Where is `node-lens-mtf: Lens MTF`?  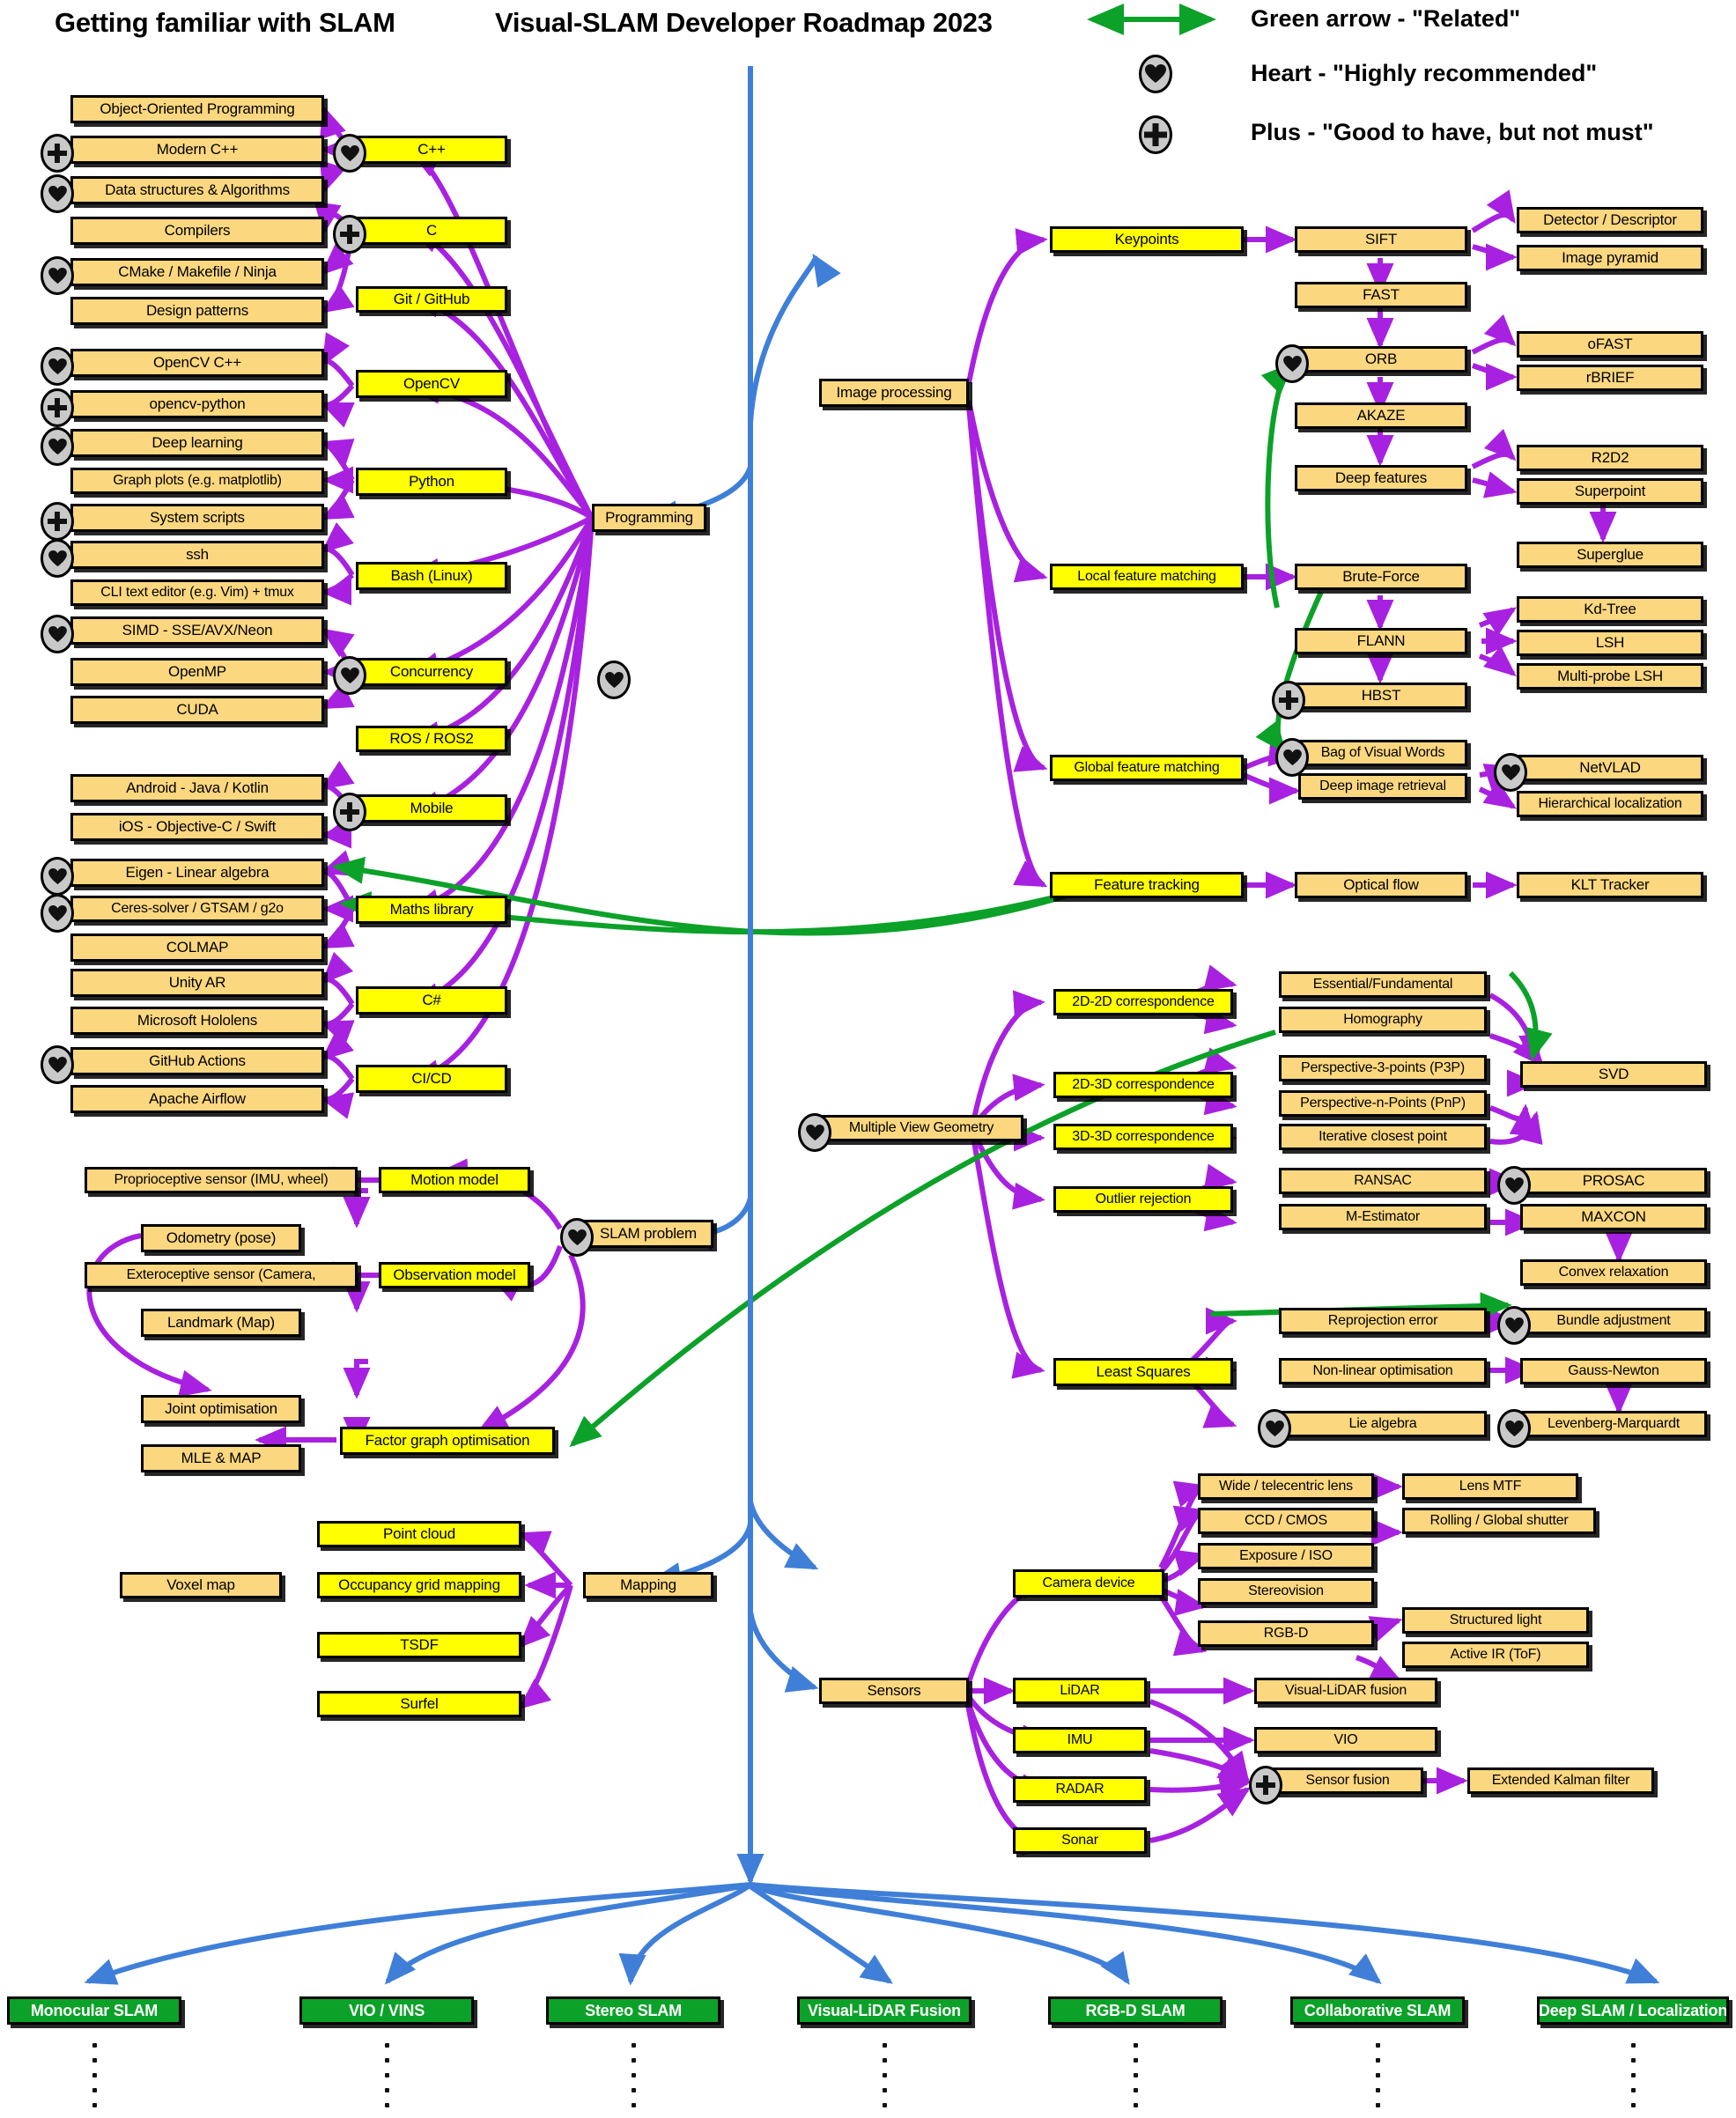 node-lens-mtf: Lens MTF is located at coordinates (1490, 1487).